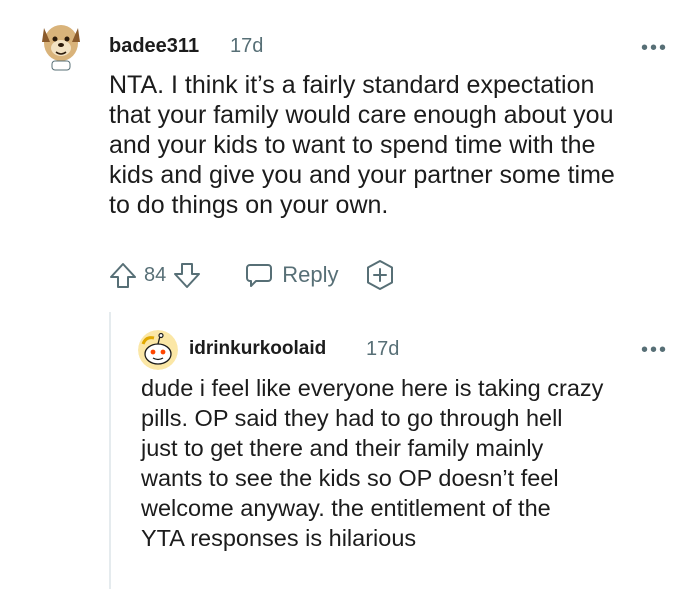  What do you see at coordinates (187, 275) in the screenshot?
I see `downvote-arrow-icon` at bounding box center [187, 275].